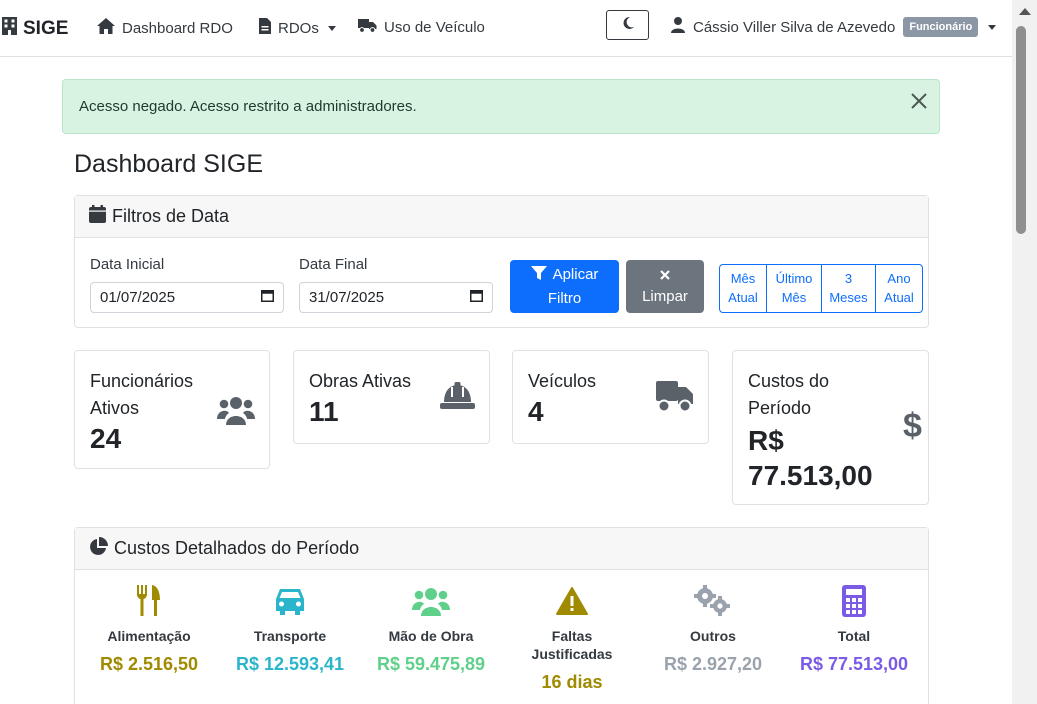 The height and width of the screenshot is (704, 1037). Describe the element at coordinates (848, 297) in the screenshot. I see `preset-3-meses-line2: Meses` at that location.